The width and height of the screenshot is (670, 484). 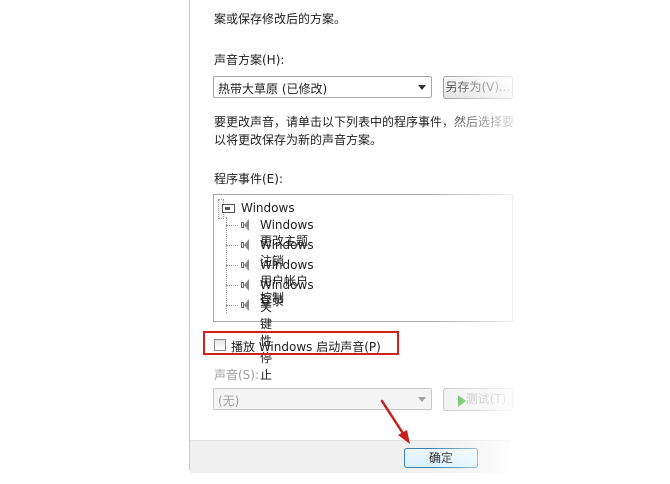 What do you see at coordinates (441, 458) in the screenshot?
I see `ok-button: 确定` at bounding box center [441, 458].